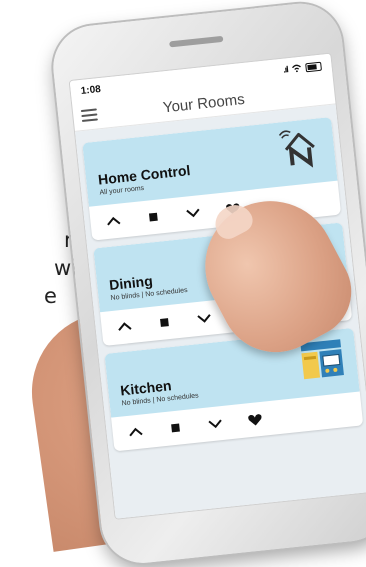  I want to click on battery-icon, so click(313, 66).